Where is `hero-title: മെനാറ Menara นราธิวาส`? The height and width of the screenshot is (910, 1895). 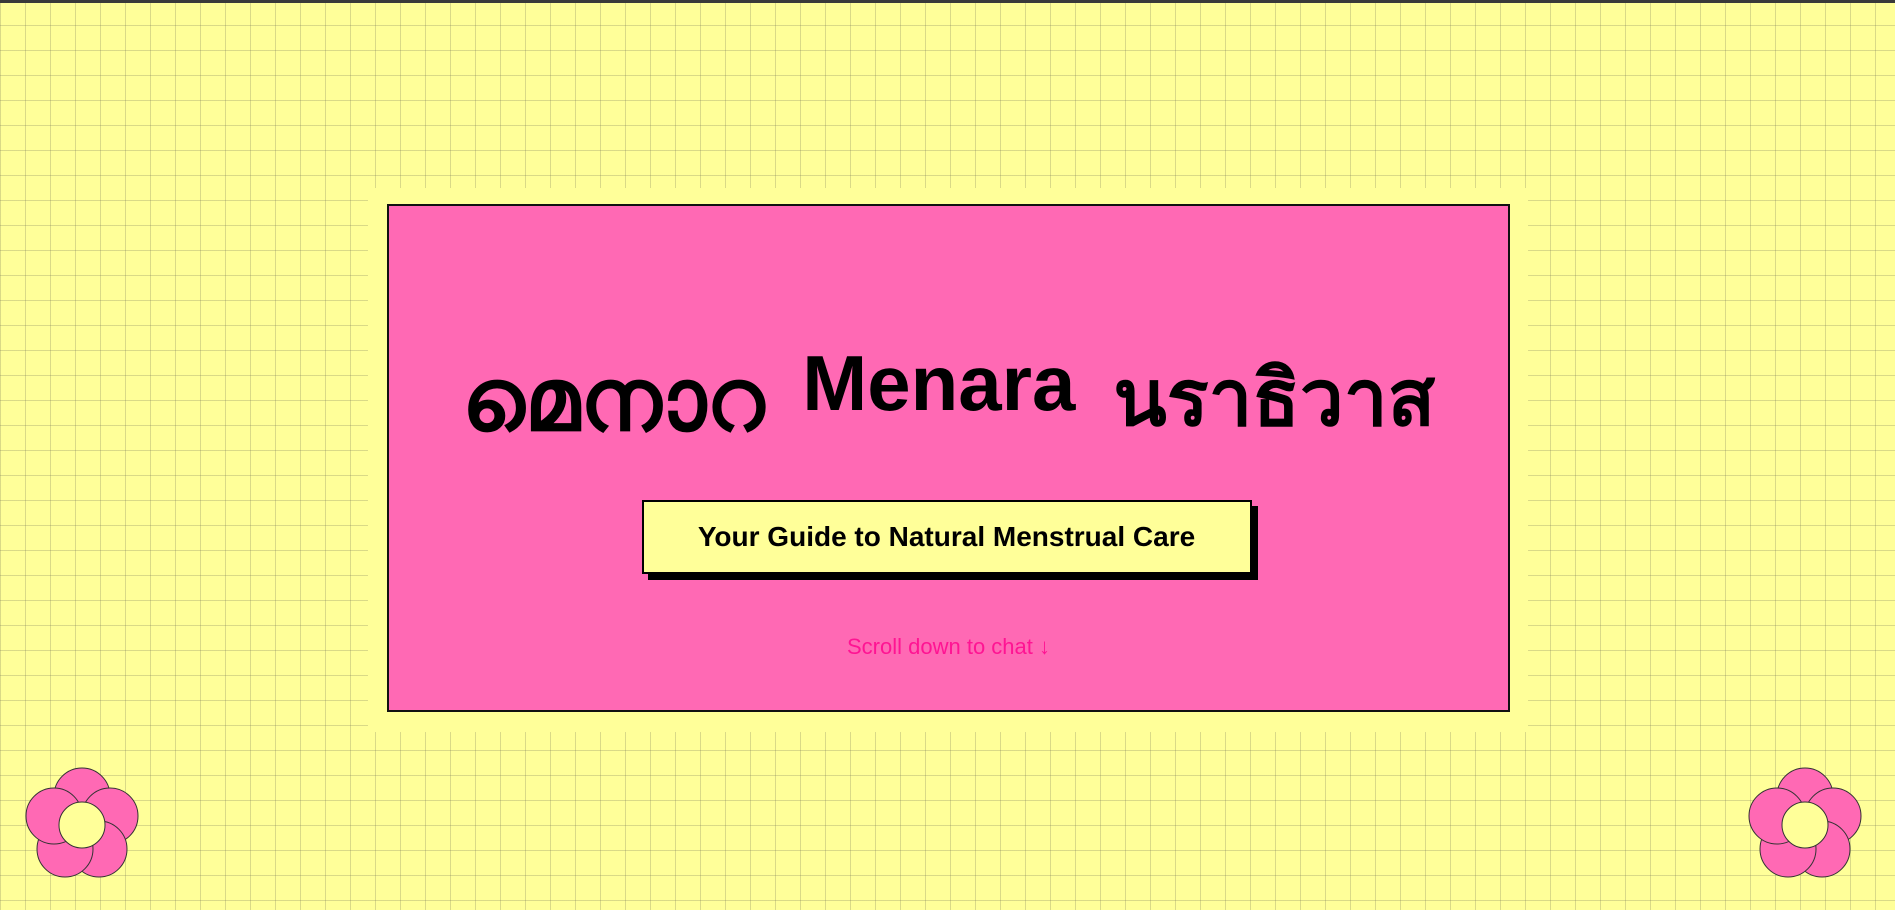
hero-title: മെനാറ Menara นราธิวาส is located at coordinates (948, 379).